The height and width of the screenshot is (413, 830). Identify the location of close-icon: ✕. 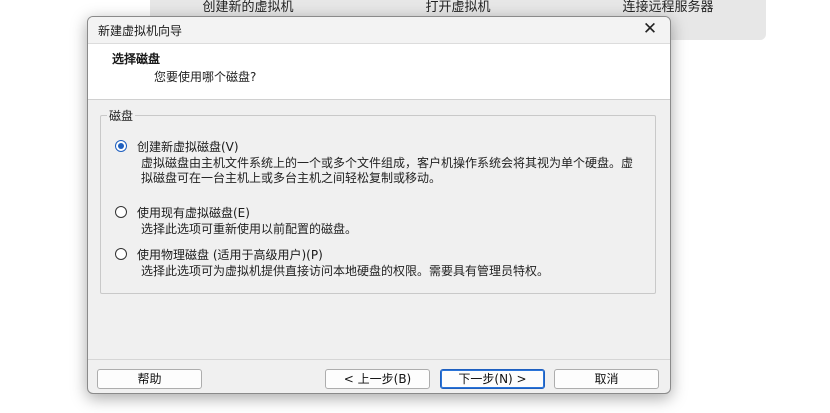
(650, 29).